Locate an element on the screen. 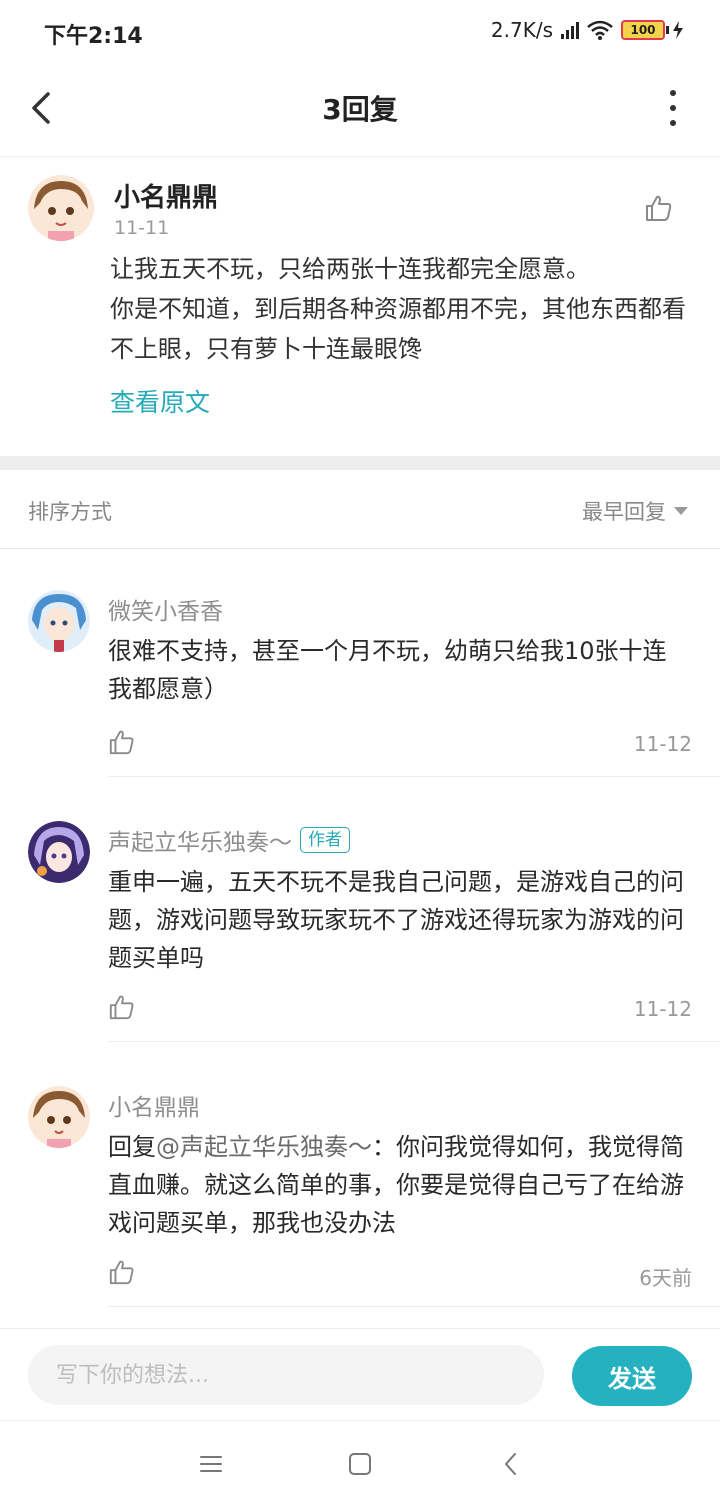  wifi-icon is located at coordinates (600, 30).